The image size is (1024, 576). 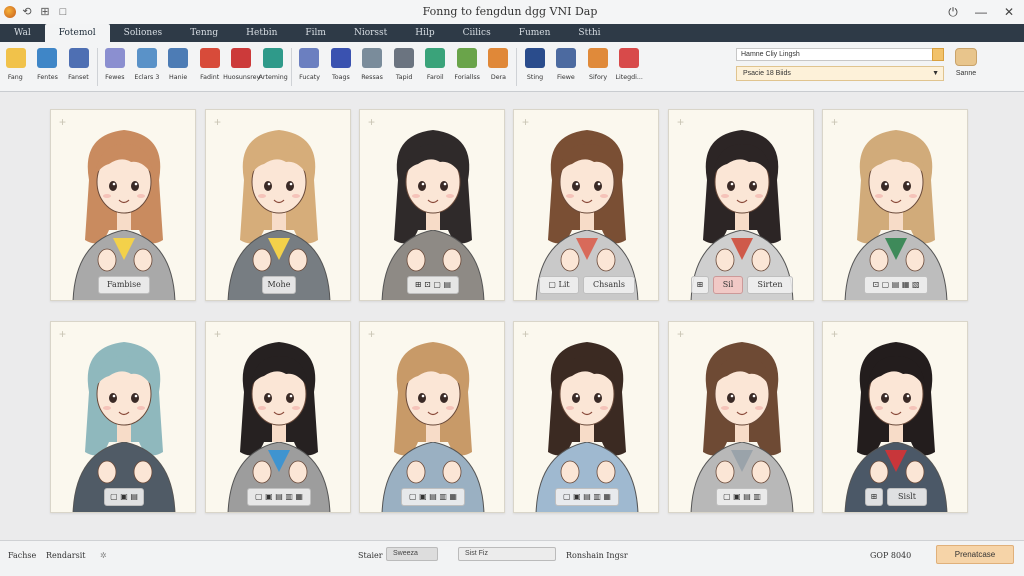 I want to click on card-action-chip: ⊞ ⊡ ▢ ▤, so click(x=433, y=285).